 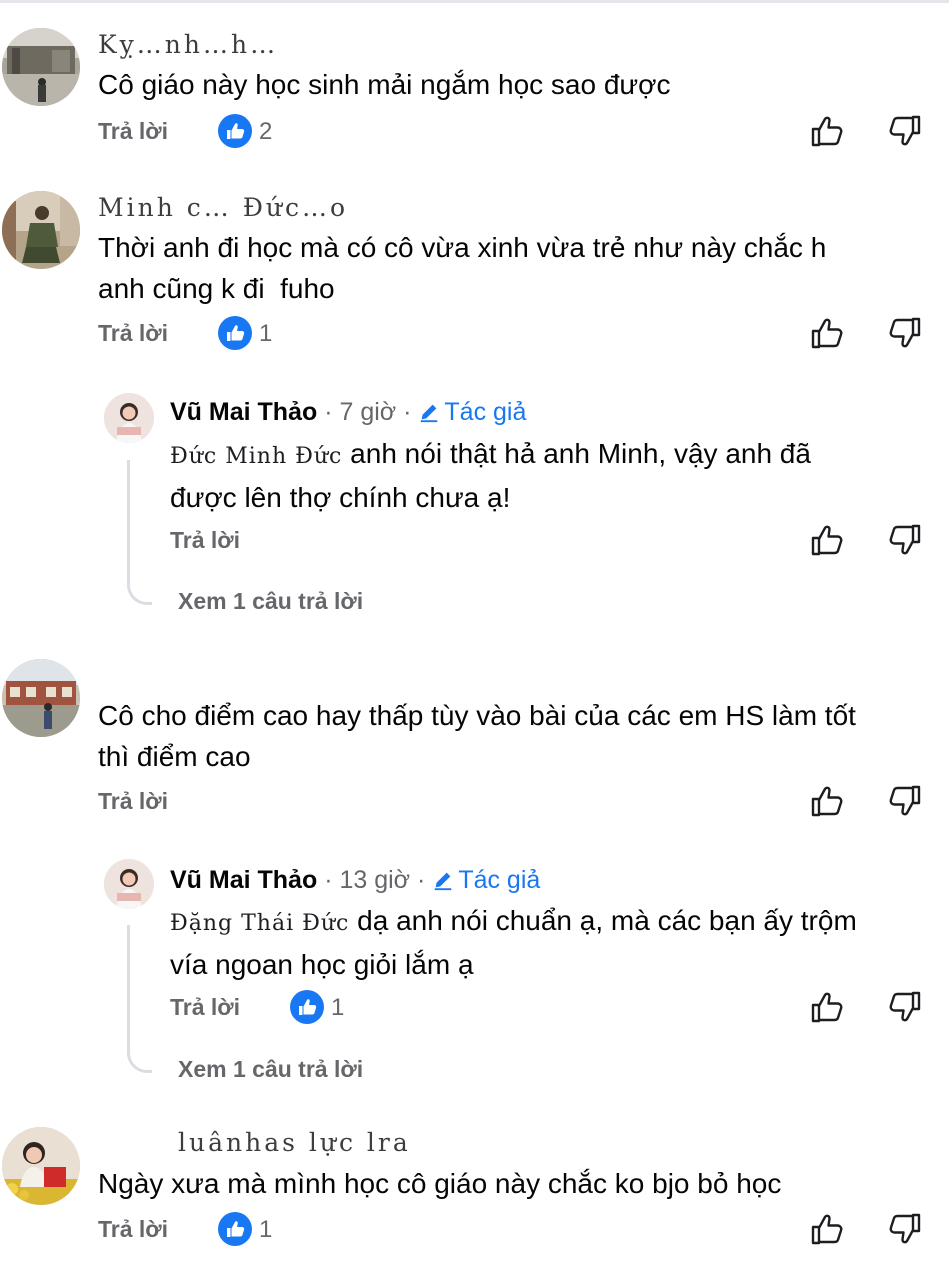 I want to click on top-divider, so click(x=474, y=1).